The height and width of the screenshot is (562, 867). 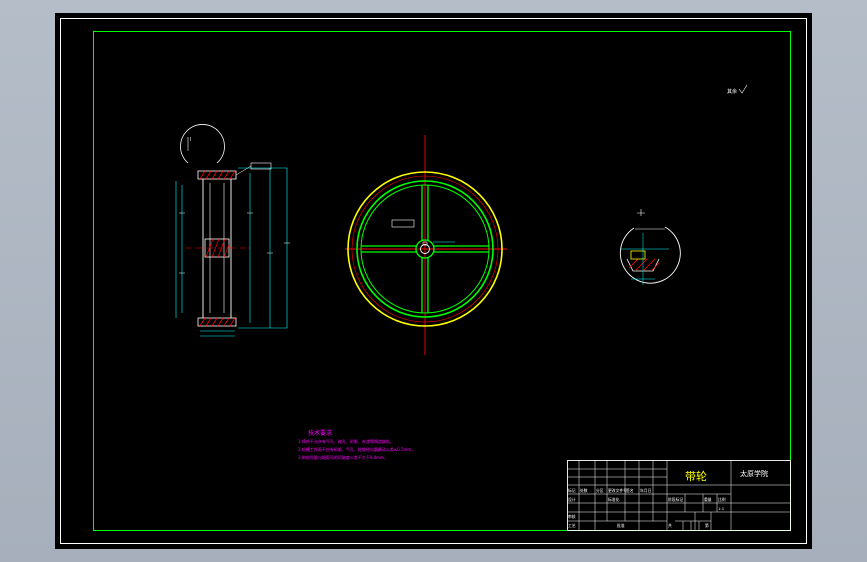 What do you see at coordinates (320, 433) in the screenshot?
I see `notes-heading: 技术要求` at bounding box center [320, 433].